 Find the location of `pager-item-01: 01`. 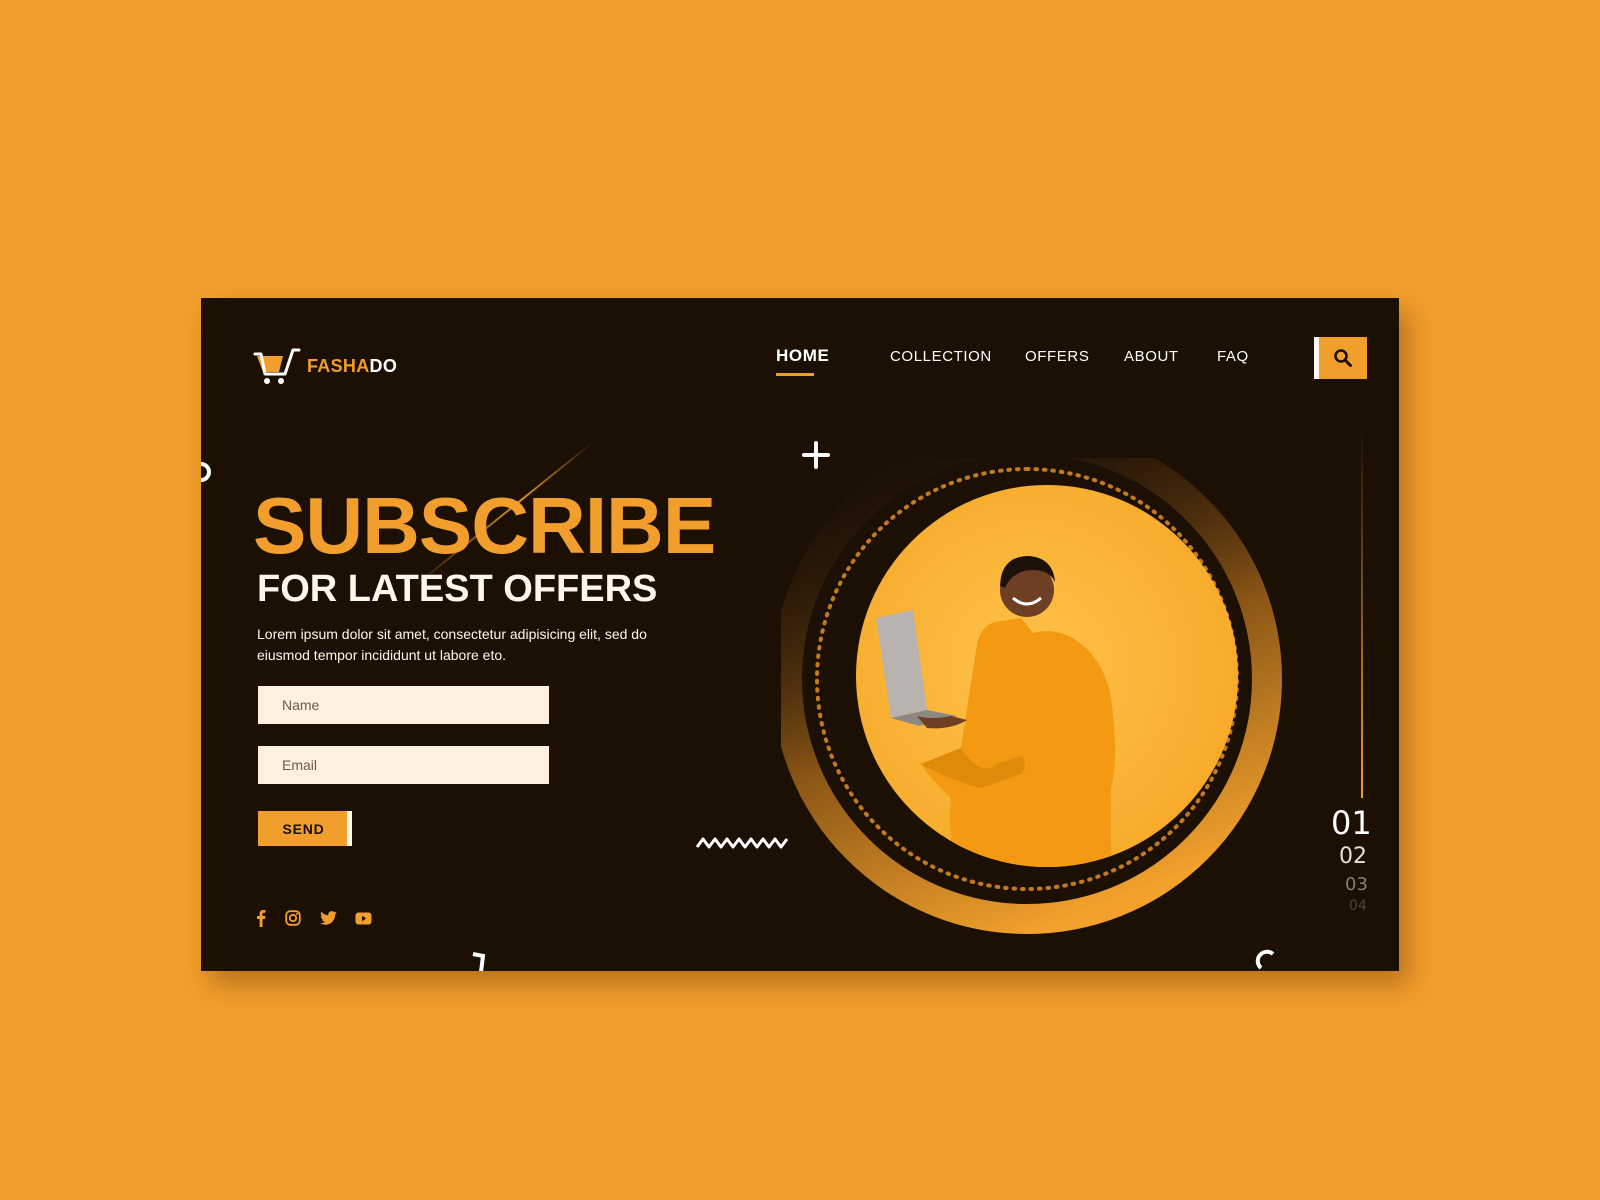

pager-item-01: 01 is located at coordinates (1351, 823).